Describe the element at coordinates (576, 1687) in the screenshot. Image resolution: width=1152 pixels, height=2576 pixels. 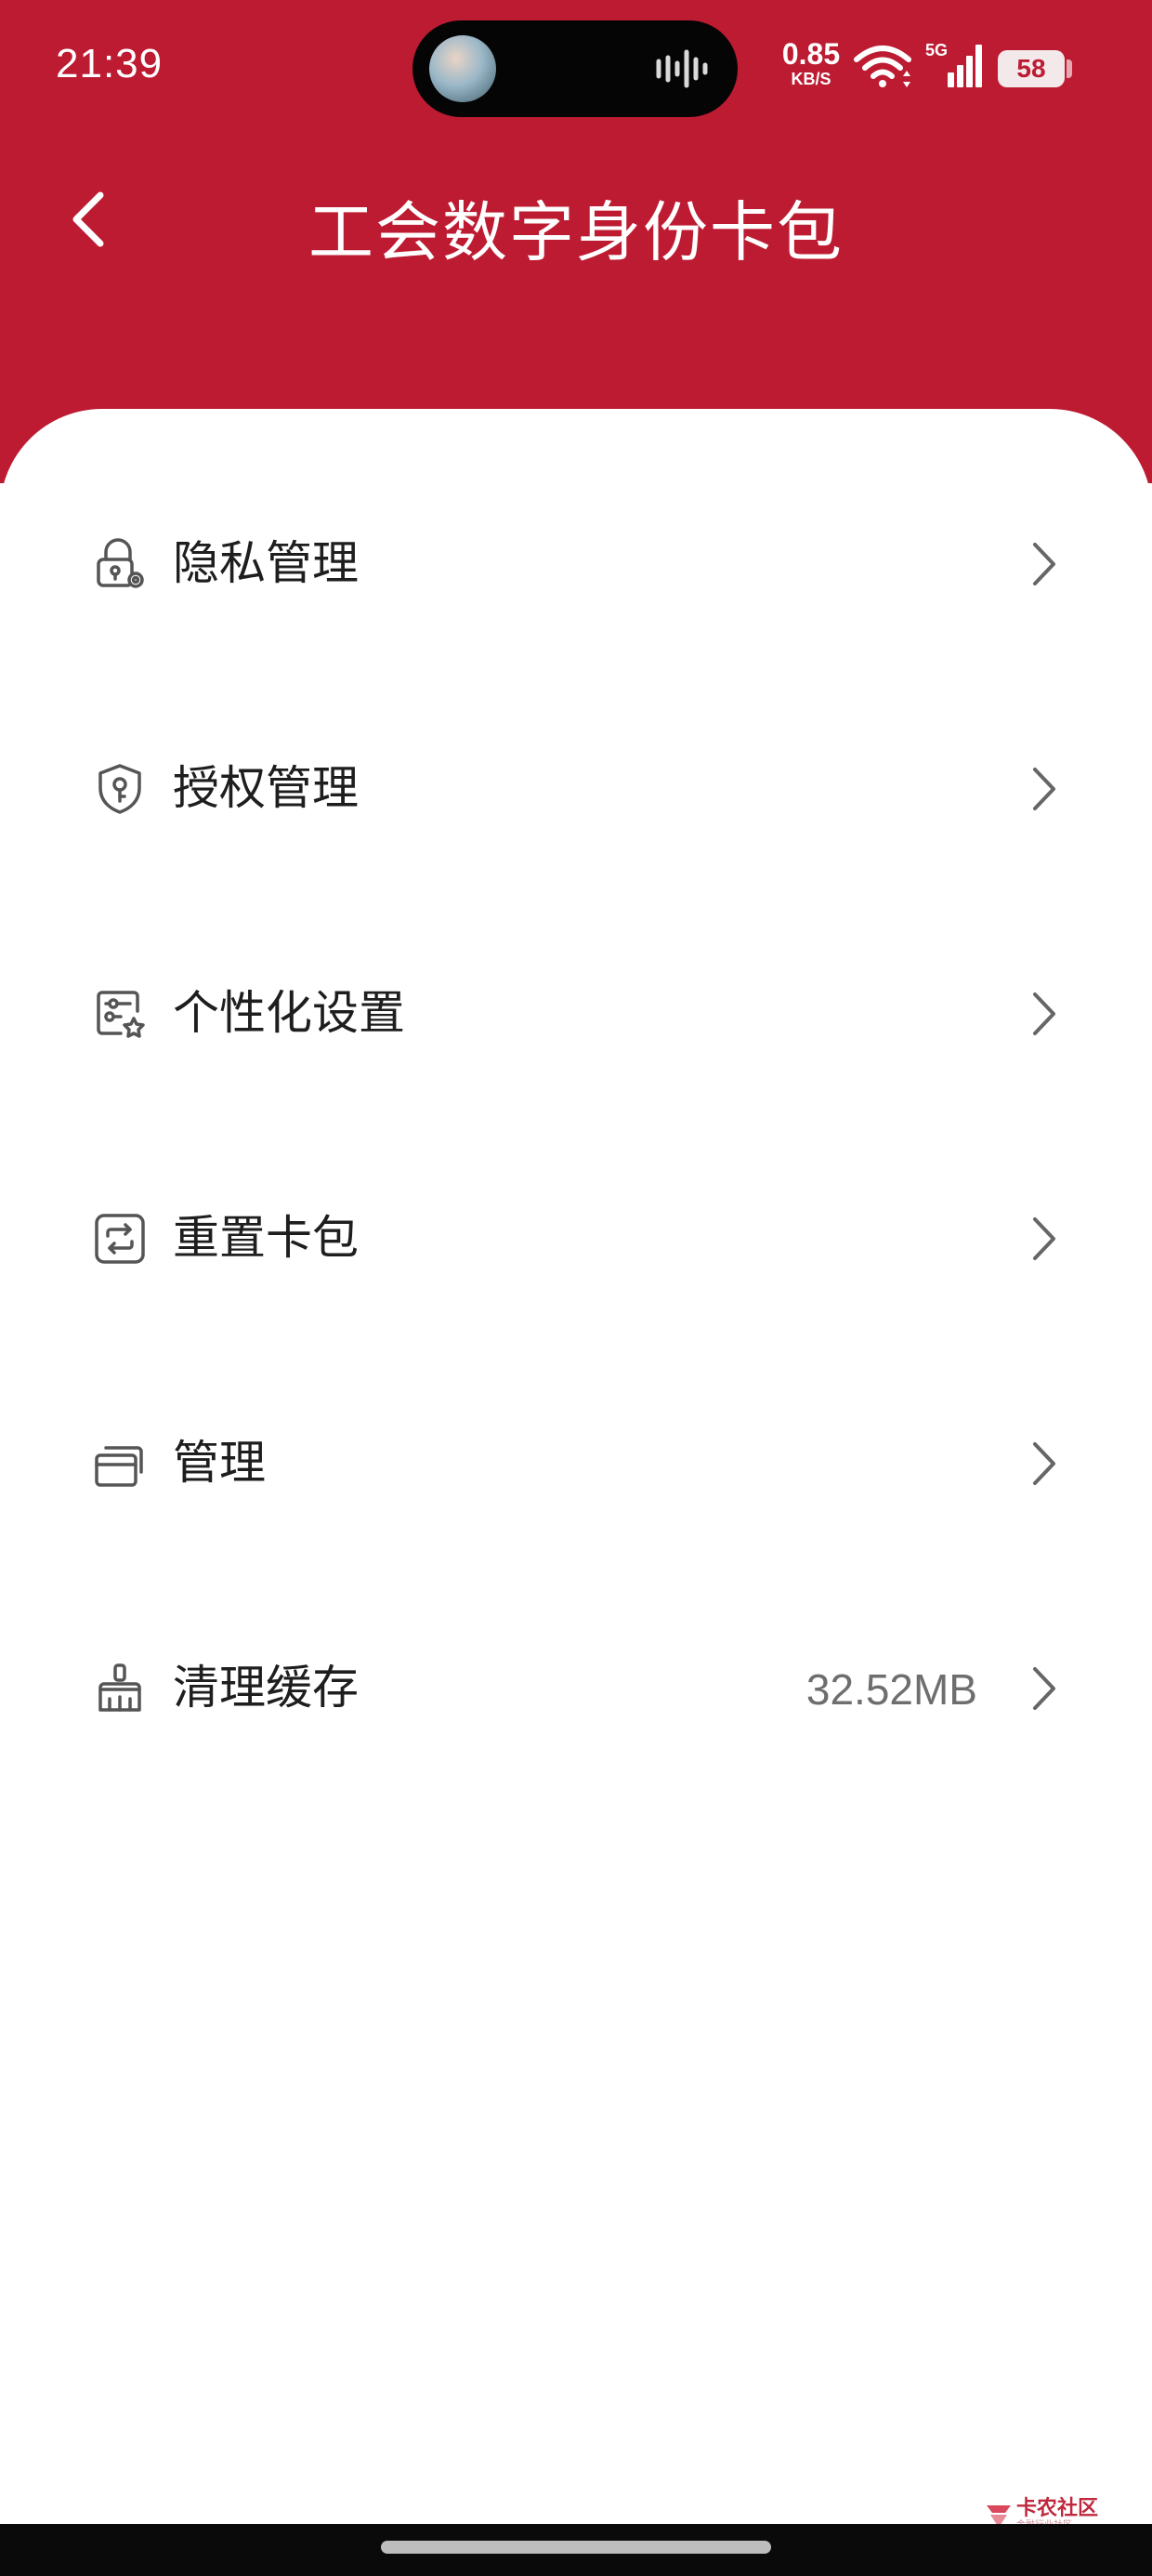
I see `menu-item-clear-cache: 清理缓存 32.52MB` at that location.